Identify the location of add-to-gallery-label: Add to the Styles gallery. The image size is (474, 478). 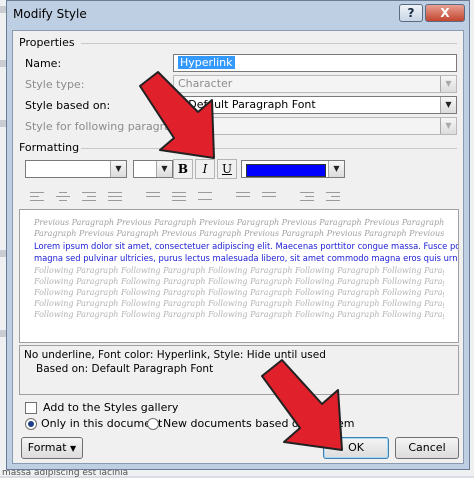
(110, 407).